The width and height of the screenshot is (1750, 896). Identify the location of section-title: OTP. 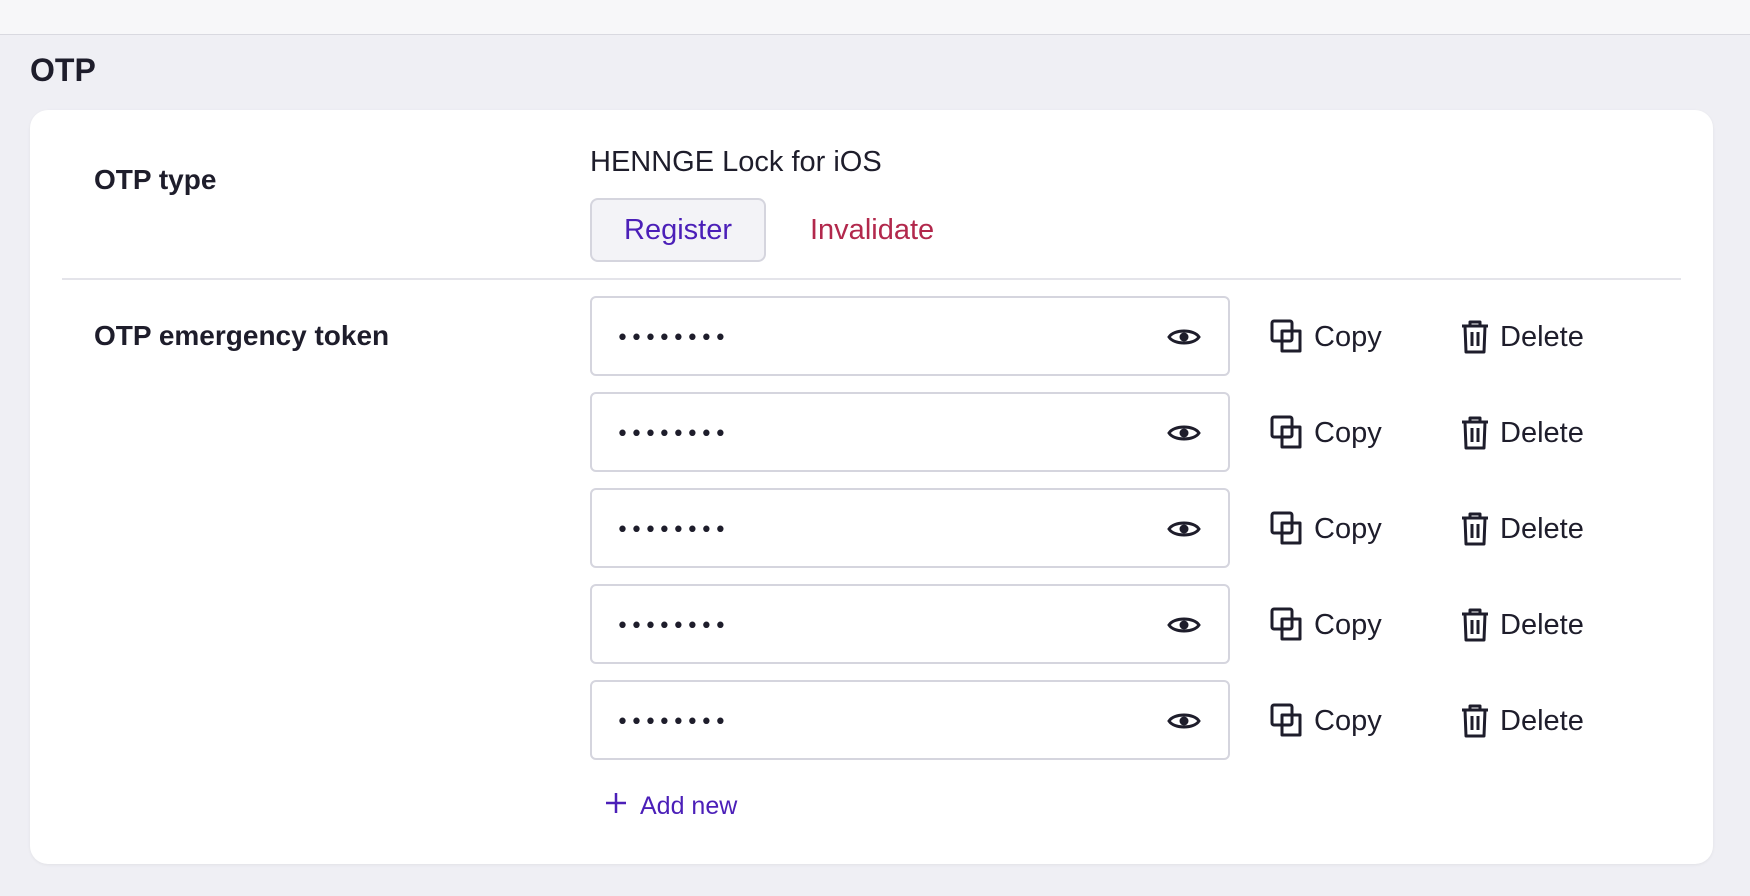
(63, 70).